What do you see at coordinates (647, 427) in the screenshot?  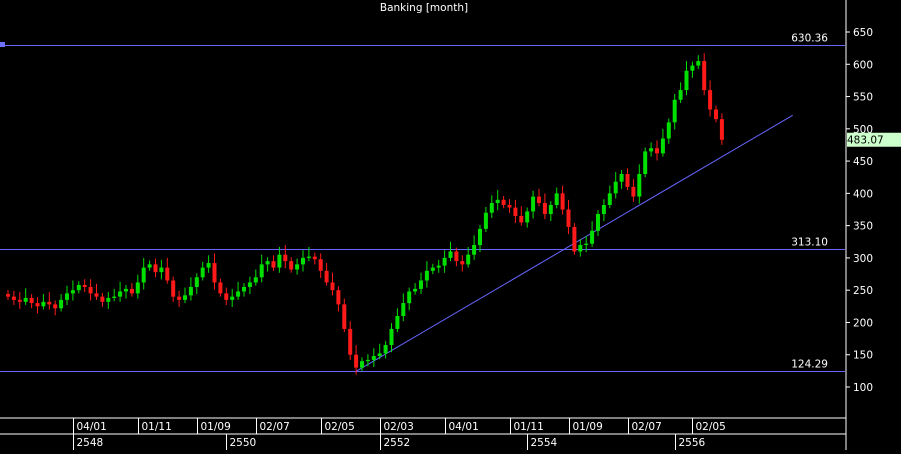 I see `month-label: 02/07` at bounding box center [647, 427].